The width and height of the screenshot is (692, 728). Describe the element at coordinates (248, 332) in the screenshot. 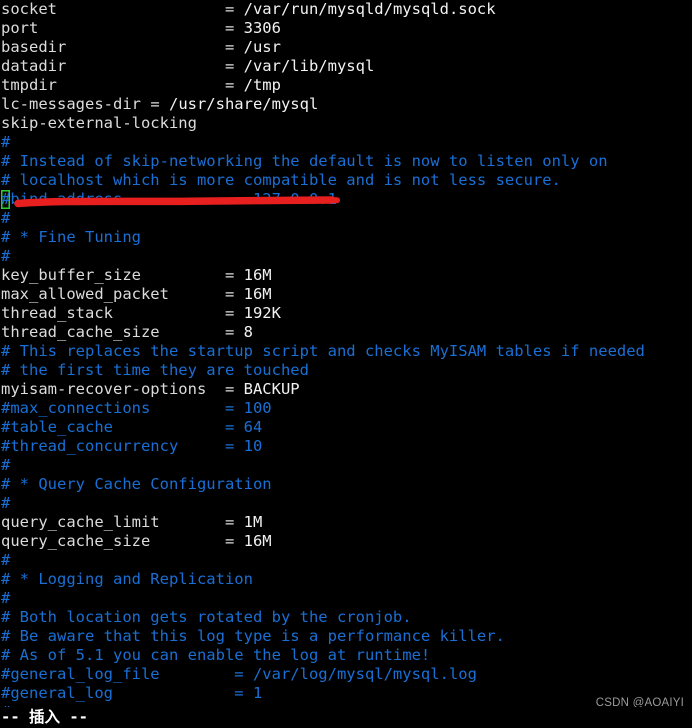

I see `buffer-text-segment: 8` at that location.